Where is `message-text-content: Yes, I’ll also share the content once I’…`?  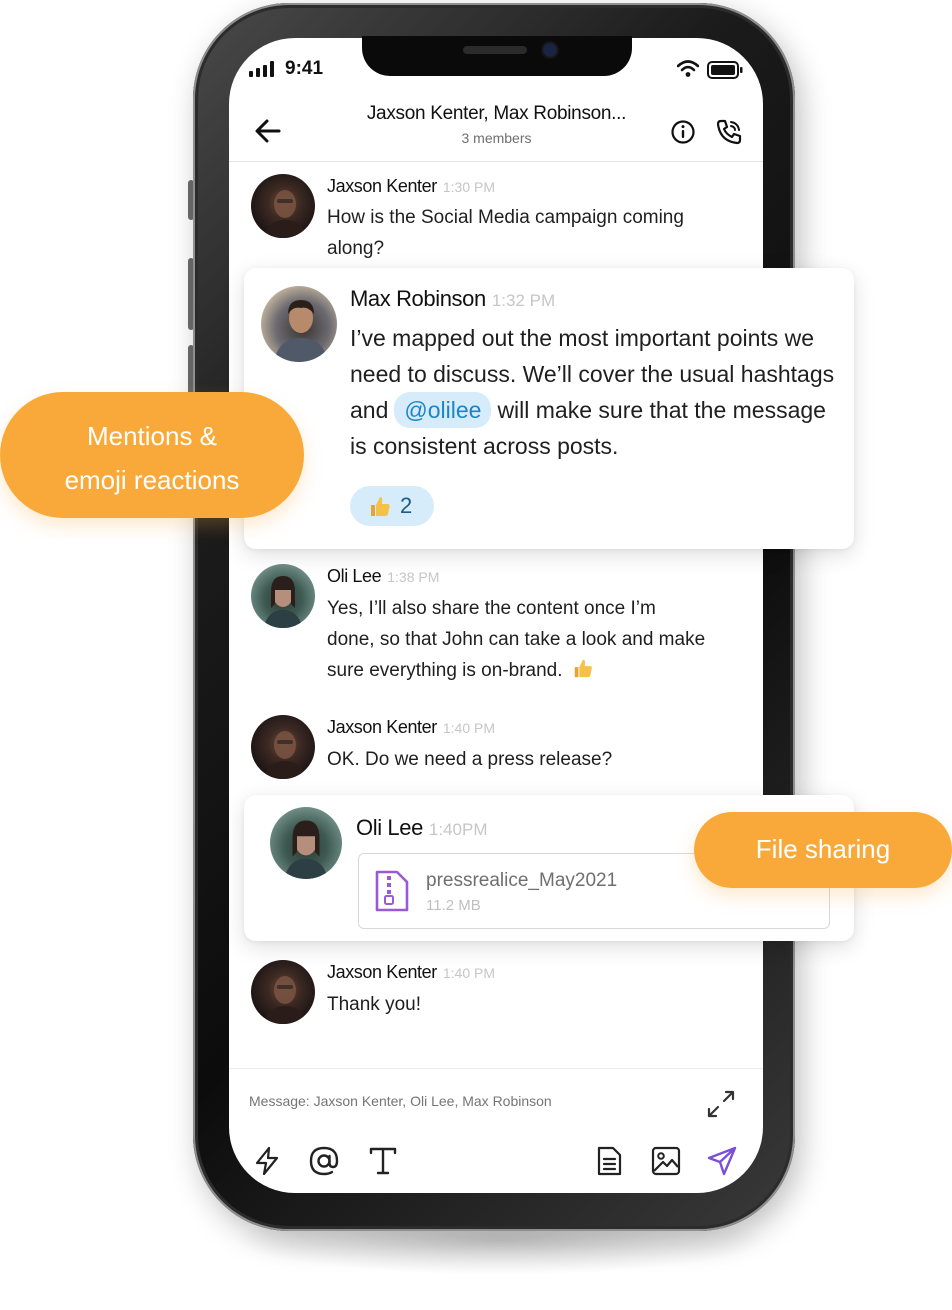 message-text-content: Yes, I’ll also share the content once I’… is located at coordinates (516, 639).